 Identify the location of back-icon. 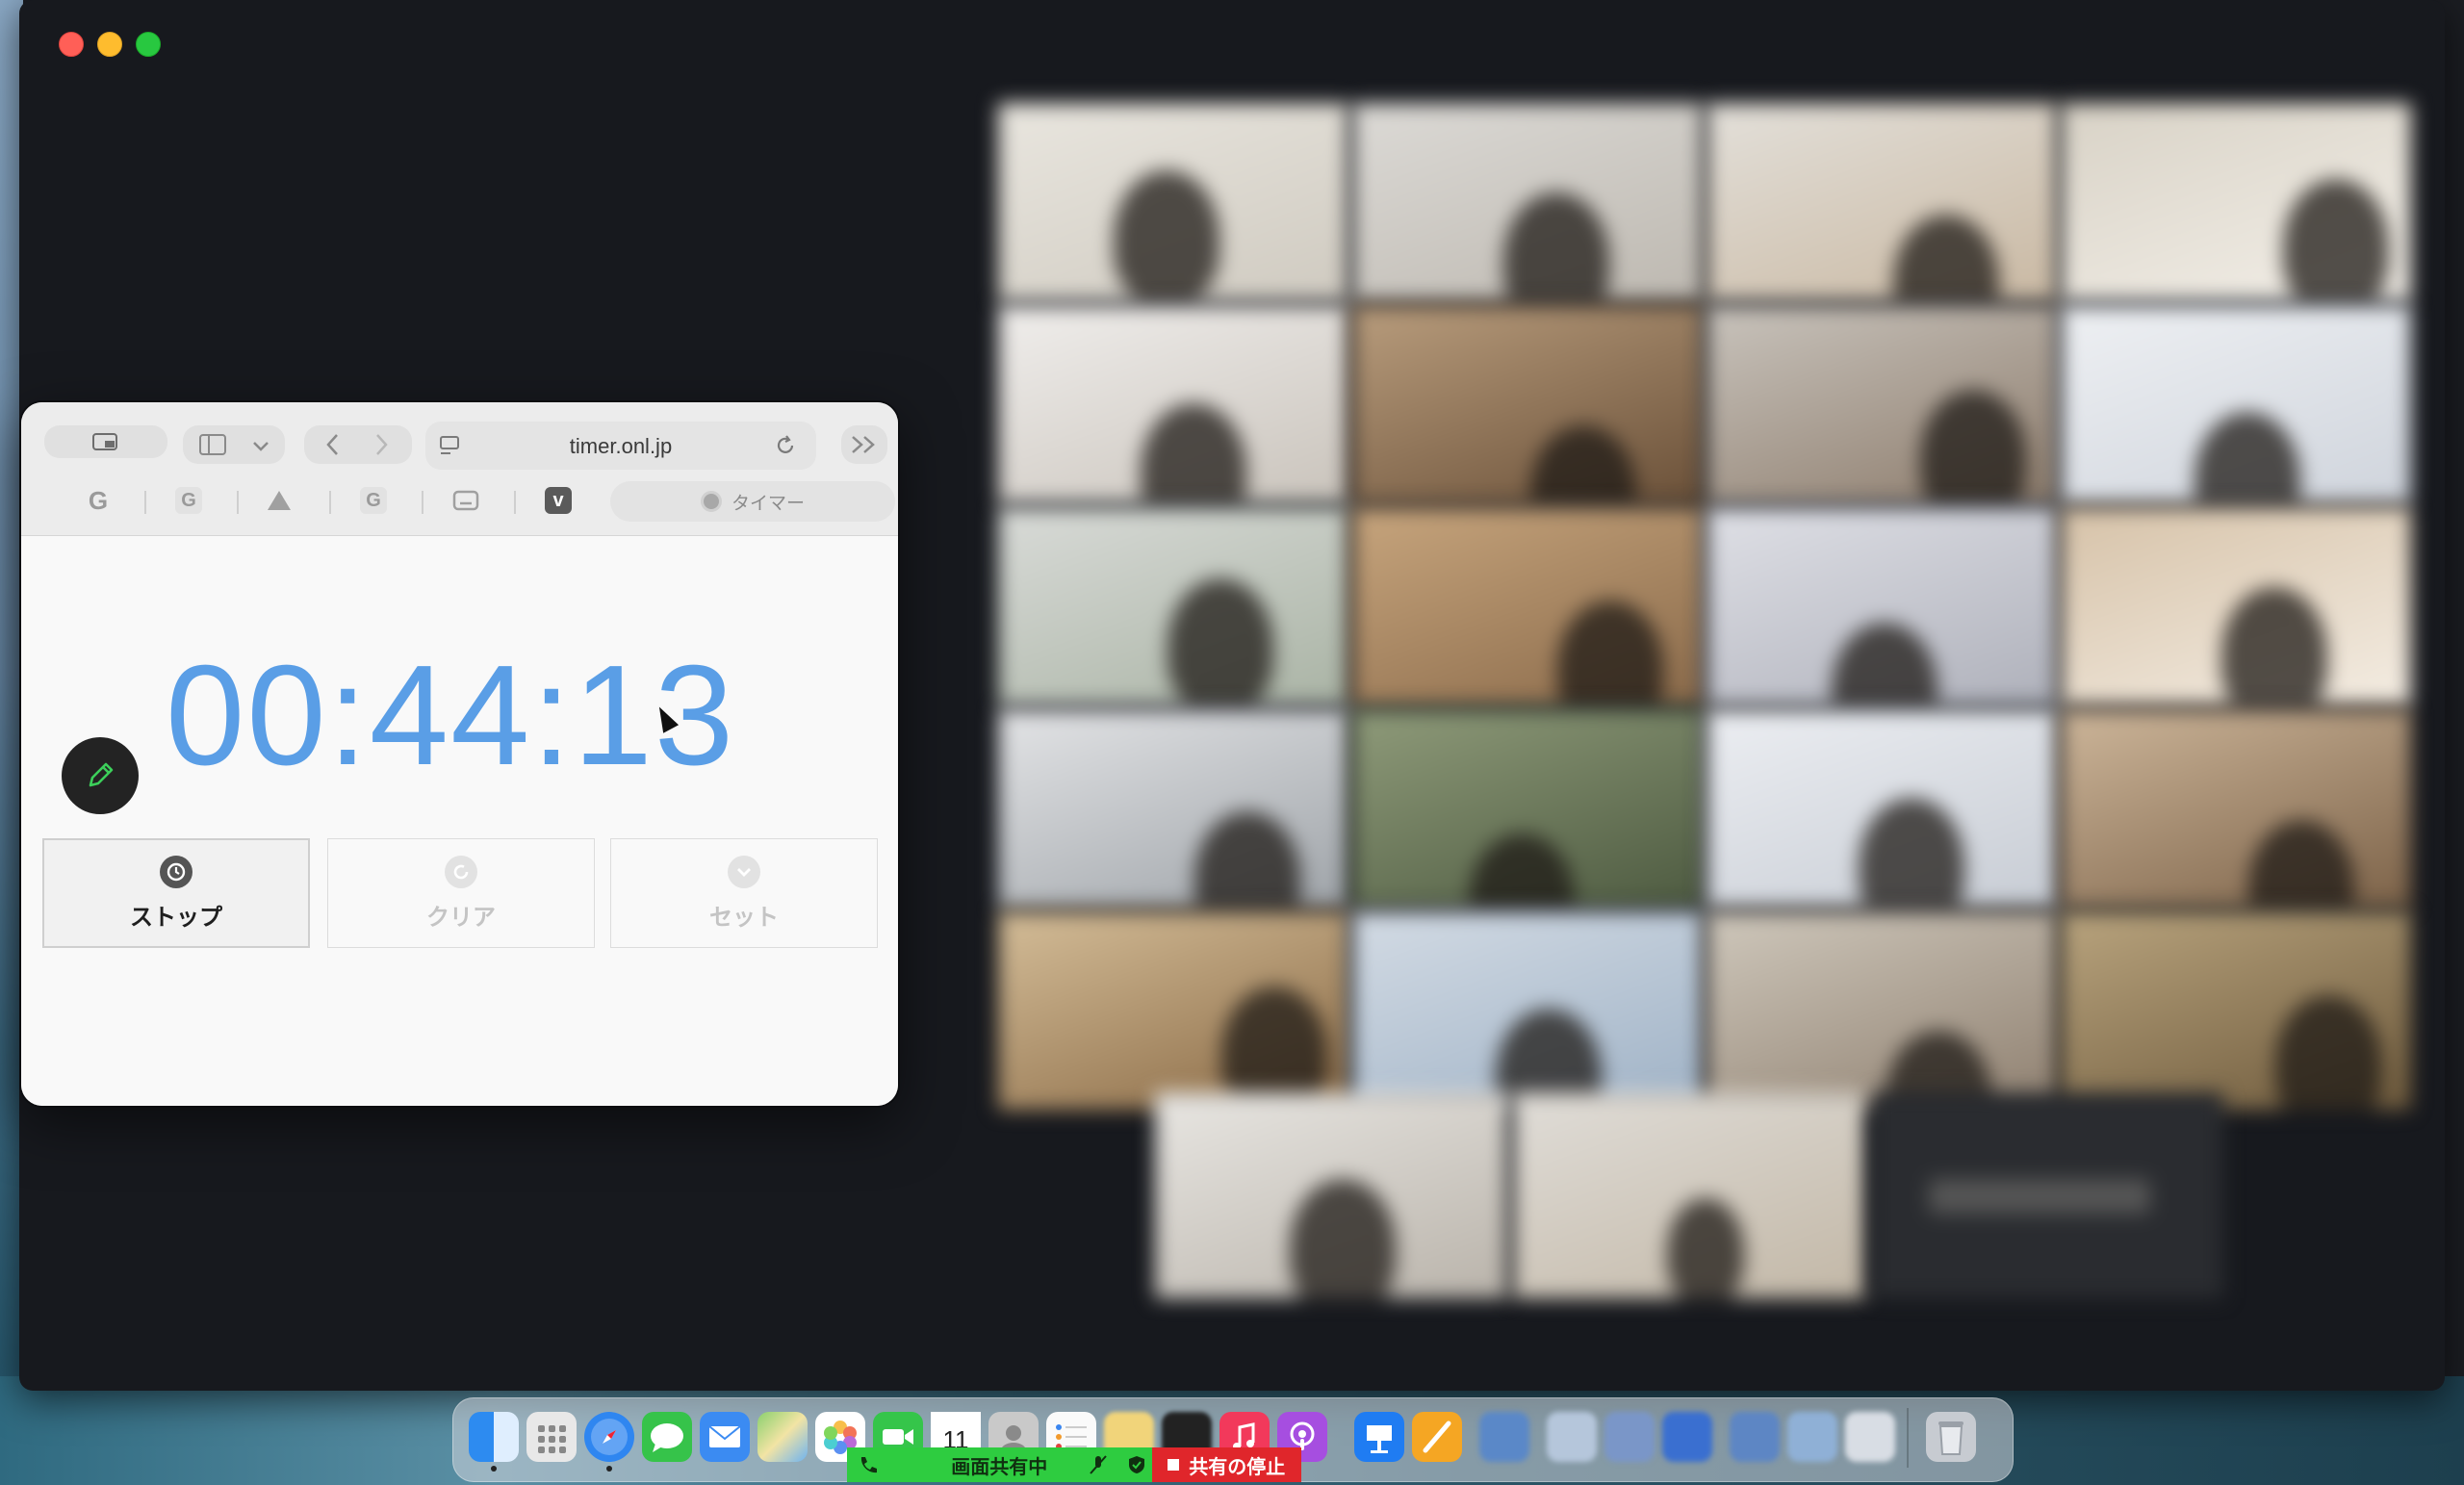
(333, 444).